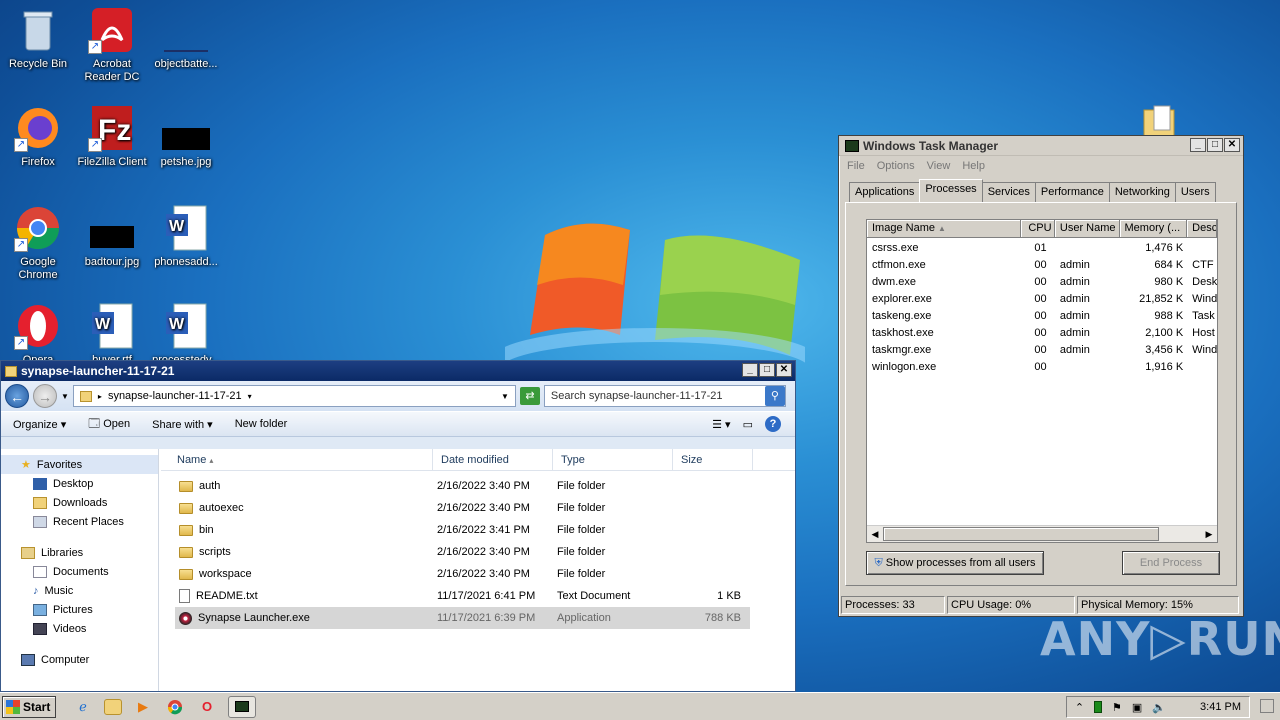  I want to click on show-all-users-button: ⛨ Show processes from all users, so click(955, 563).